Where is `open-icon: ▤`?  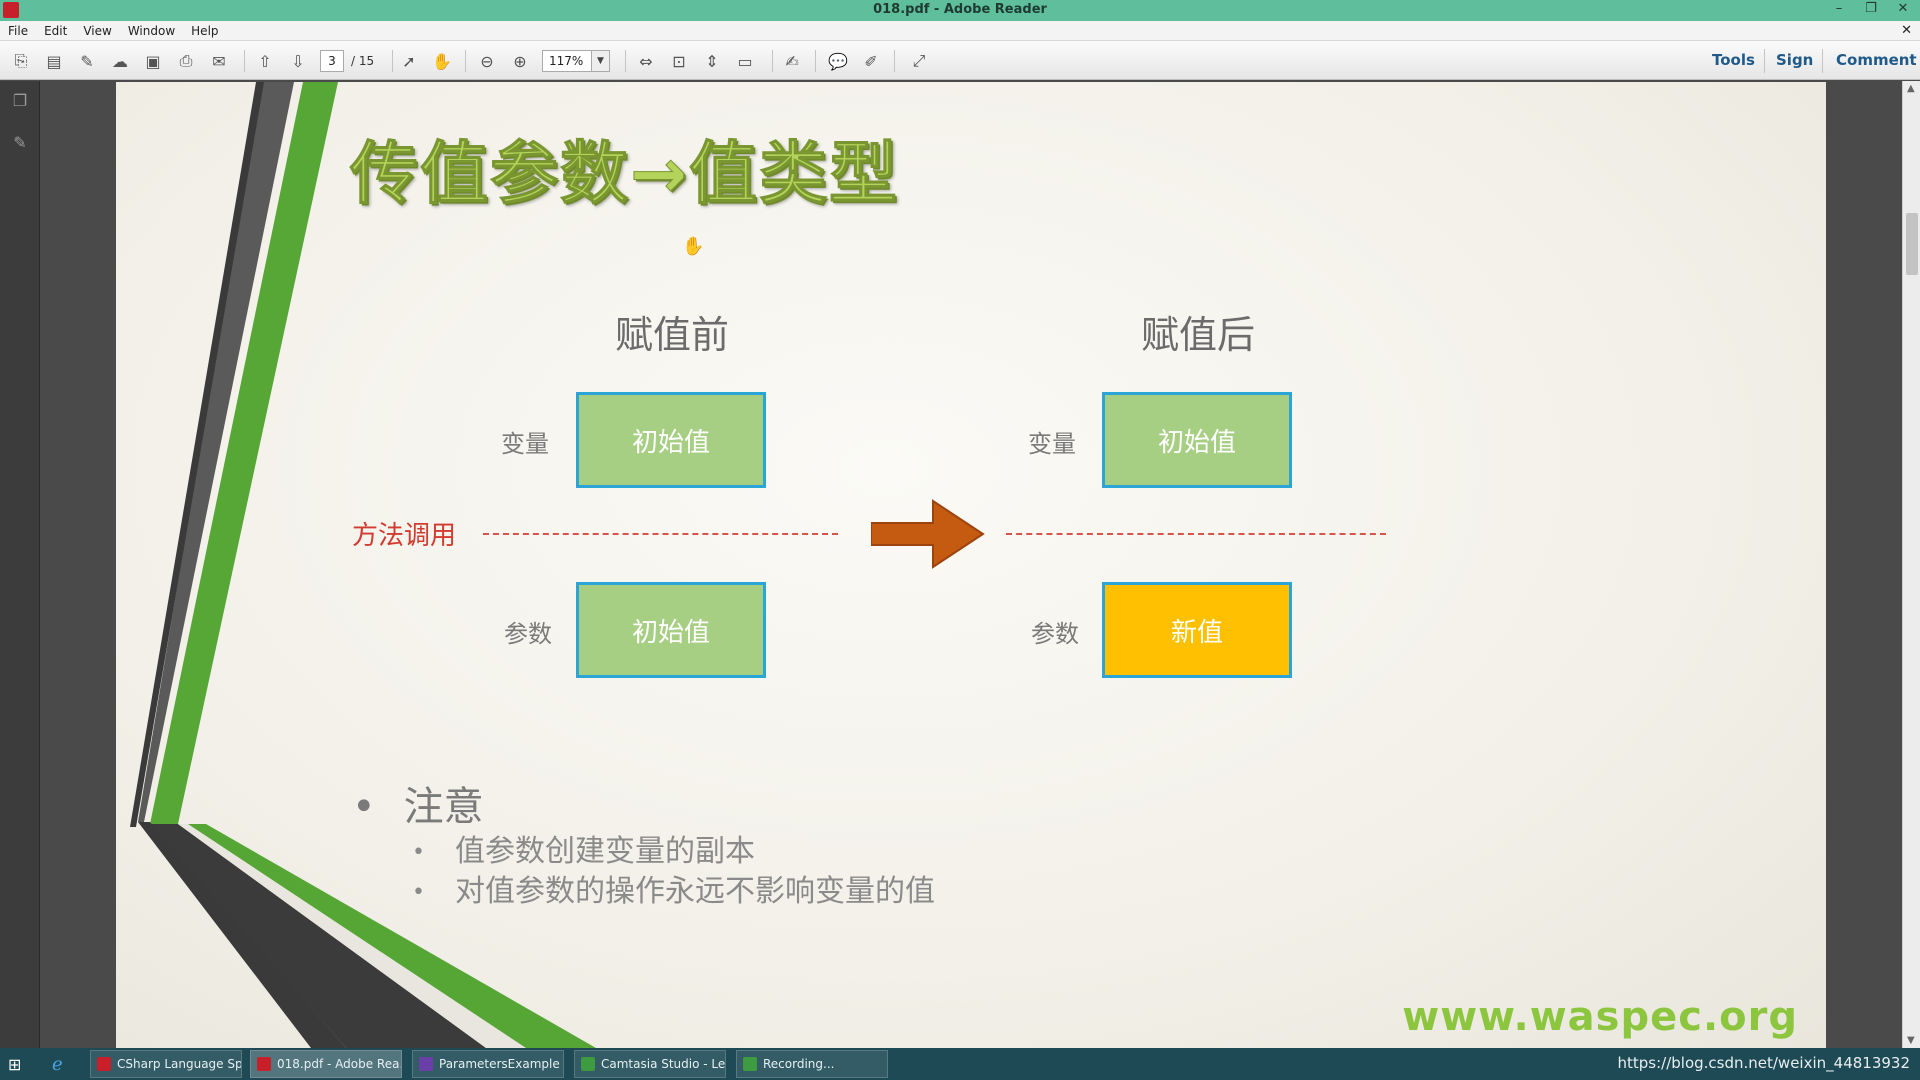
open-icon: ▤ is located at coordinates (54, 61).